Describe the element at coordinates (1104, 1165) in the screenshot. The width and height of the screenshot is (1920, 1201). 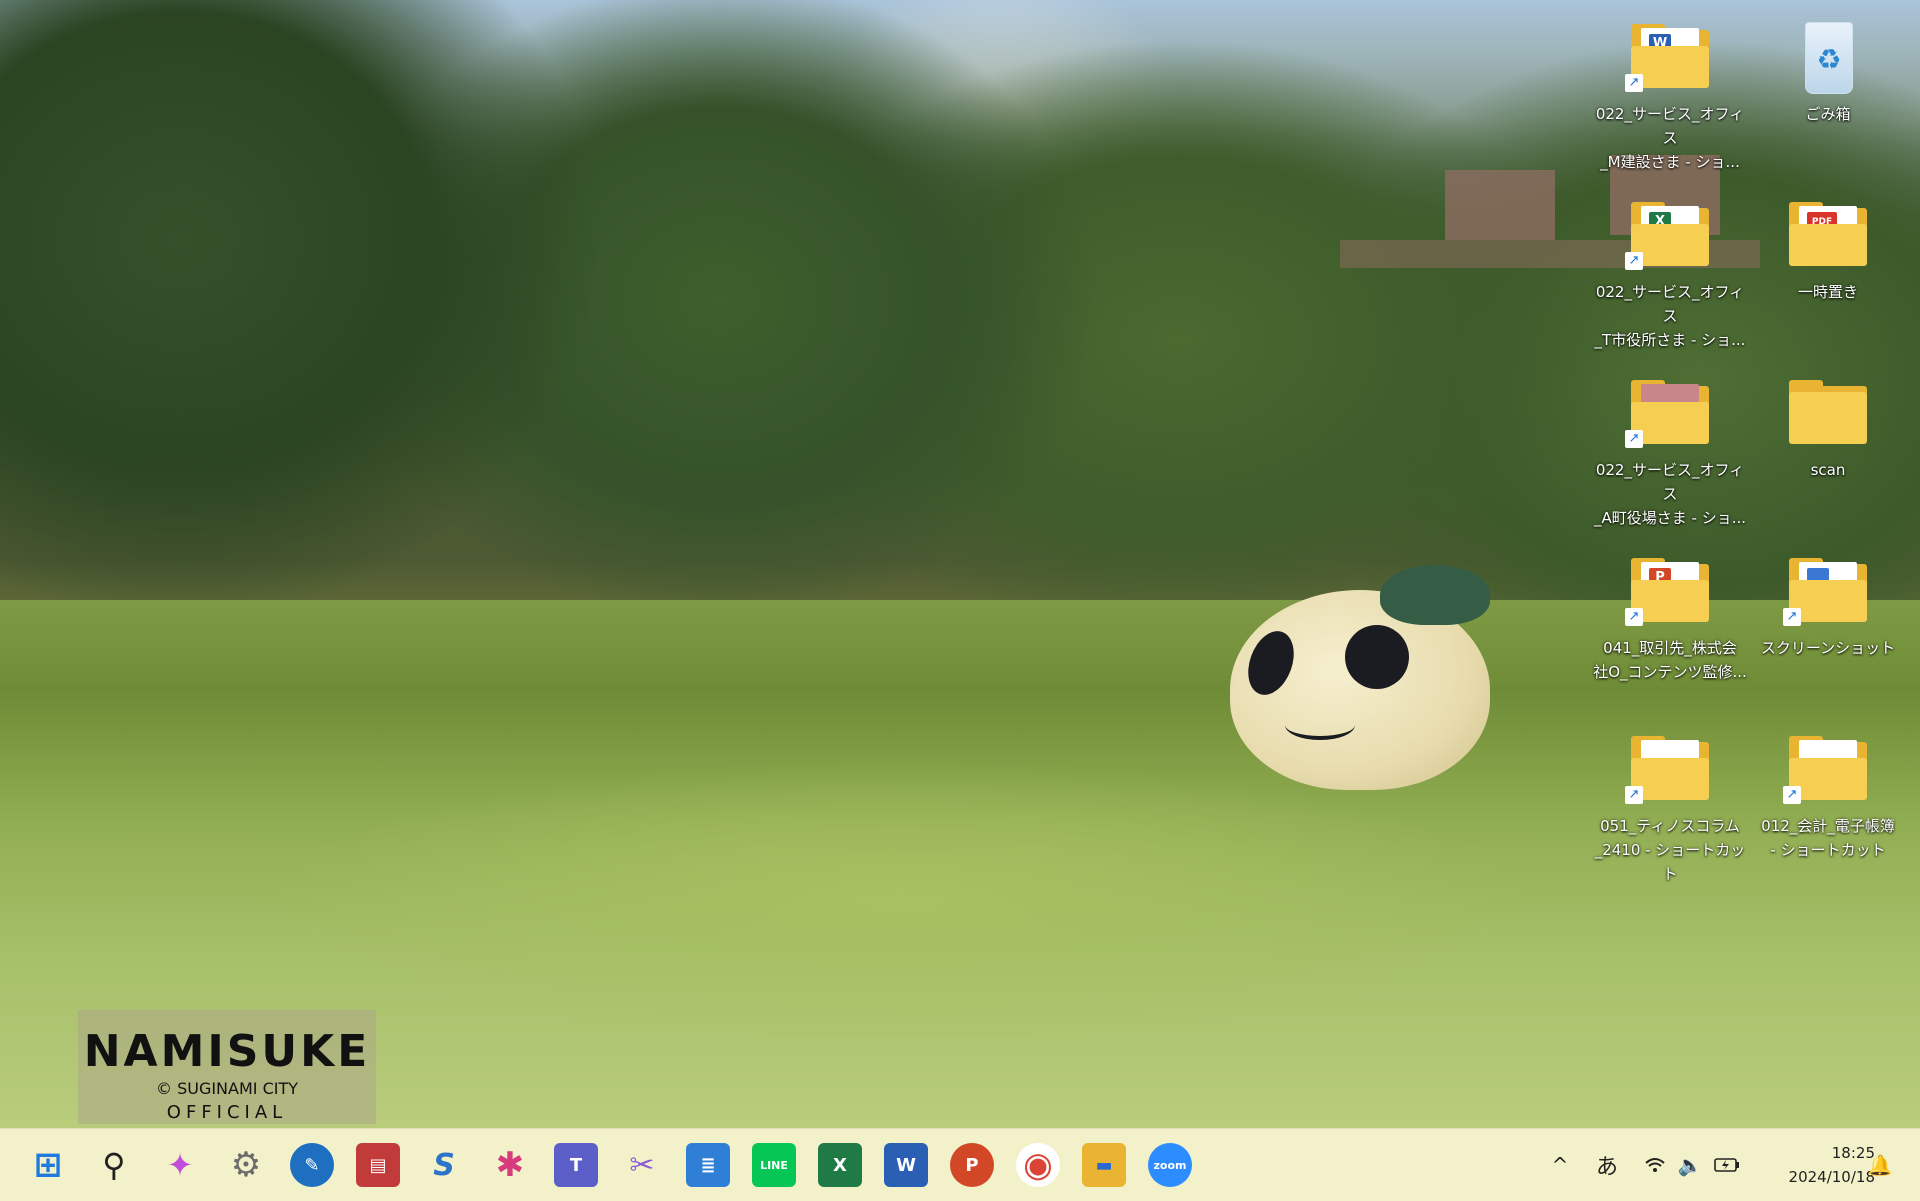
I see `file-explorer-icon: ▬` at that location.